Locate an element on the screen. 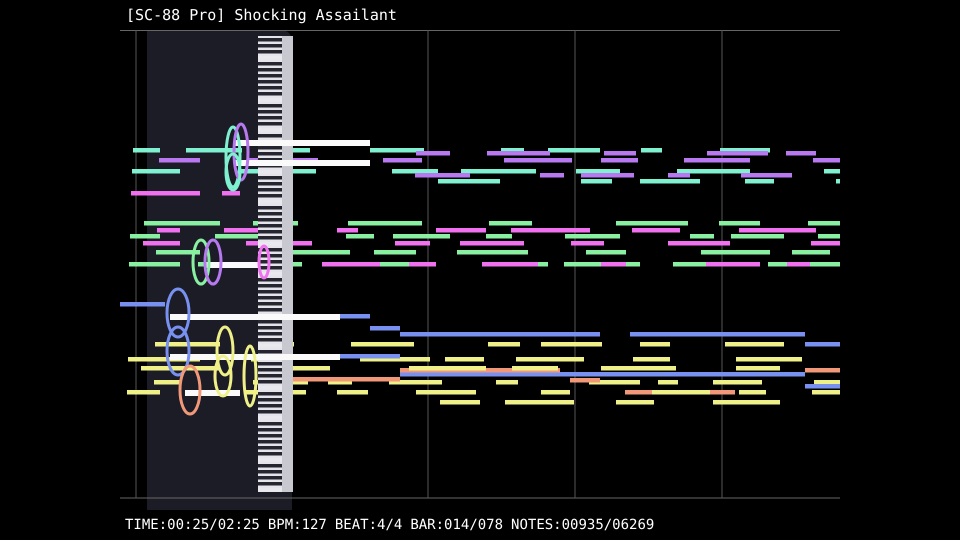  status-text: BPM:127 is located at coordinates (297, 525).